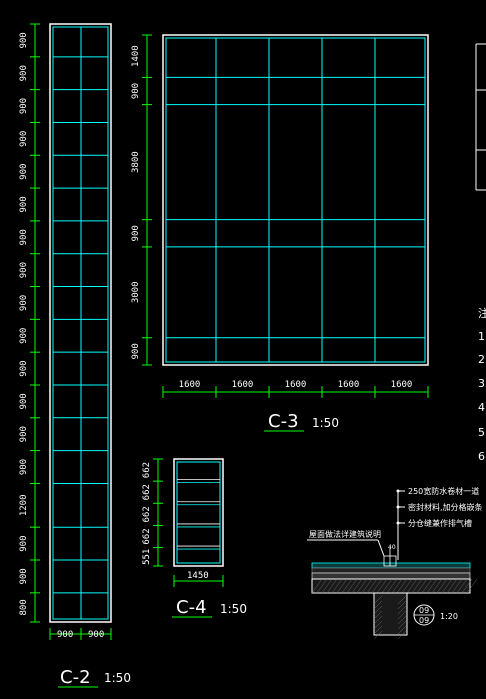 Image resolution: width=486 pixels, height=699 pixels. I want to click on c4-title: C-4, so click(191, 607).